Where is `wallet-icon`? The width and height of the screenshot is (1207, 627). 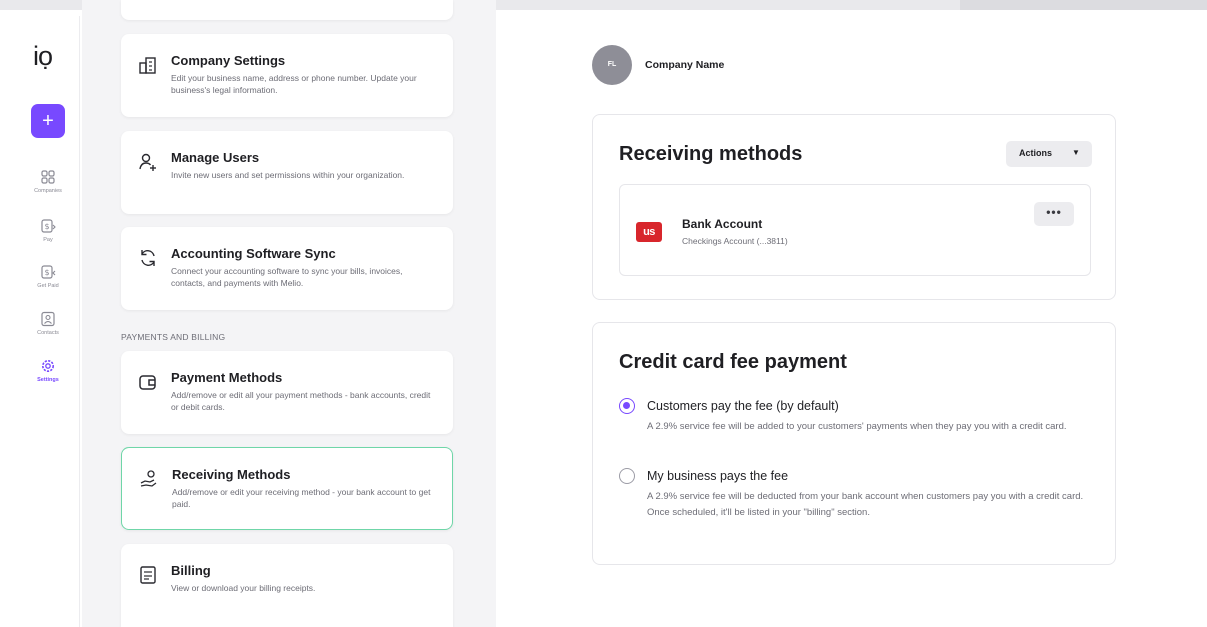
wallet-icon is located at coordinates (147, 382).